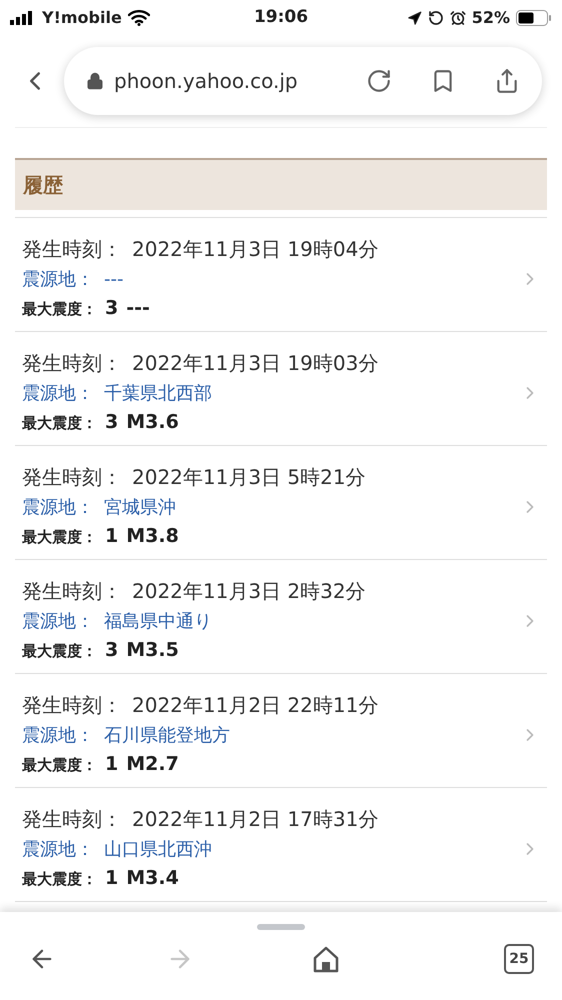 The image size is (562, 1000). I want to click on section-title: 履歴, so click(43, 185).